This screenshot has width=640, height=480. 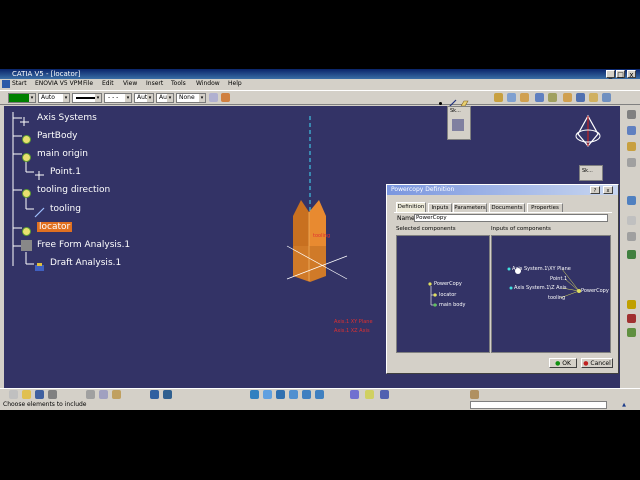 What do you see at coordinates (118, 98) in the screenshot?
I see `linetype-combo: - - - ▾` at bounding box center [118, 98].